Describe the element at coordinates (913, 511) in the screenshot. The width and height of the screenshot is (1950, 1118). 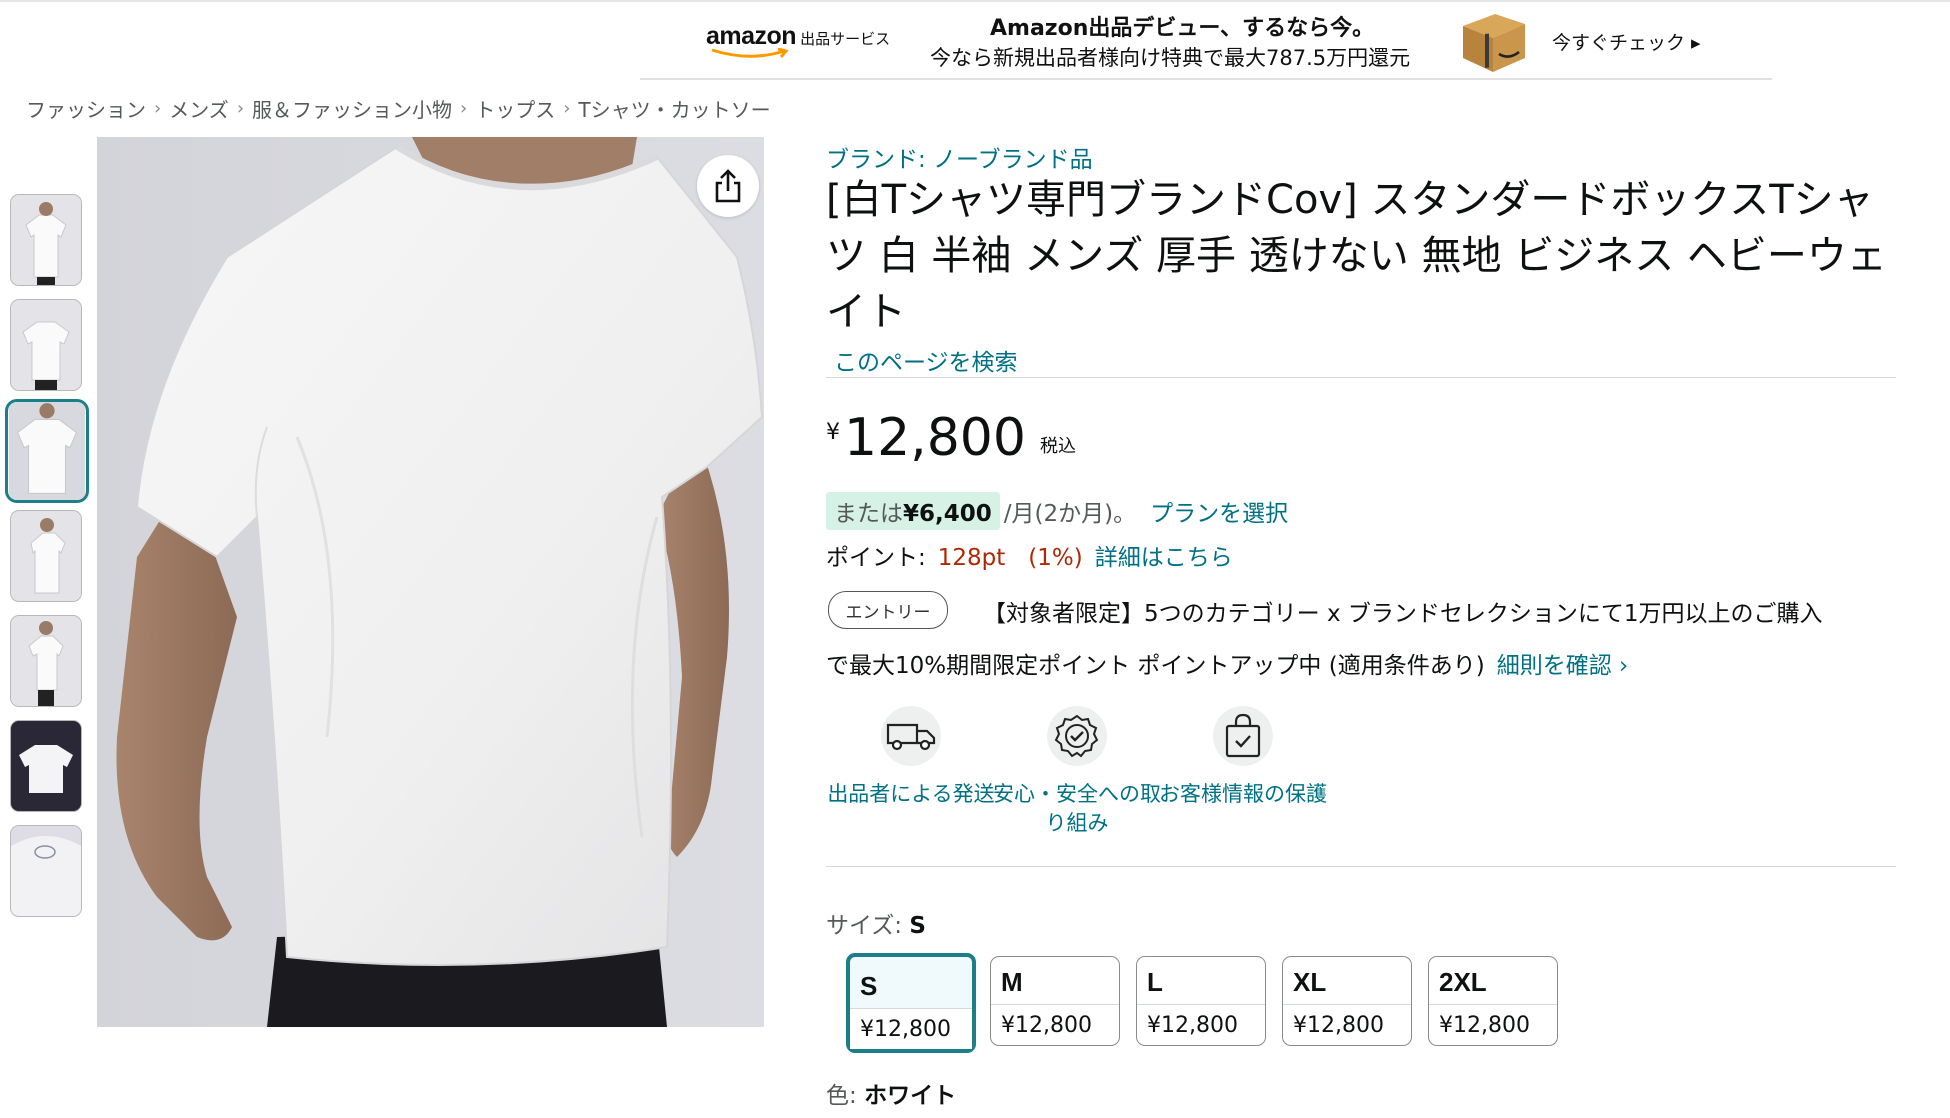
I see `installment-badge: または¥6,400` at that location.